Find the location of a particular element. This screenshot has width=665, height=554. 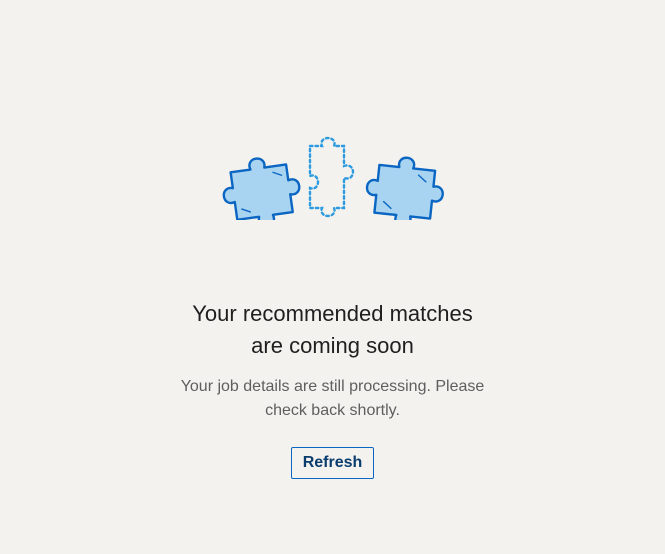

puzzle-piece-left-icon is located at coordinates (261, 188).